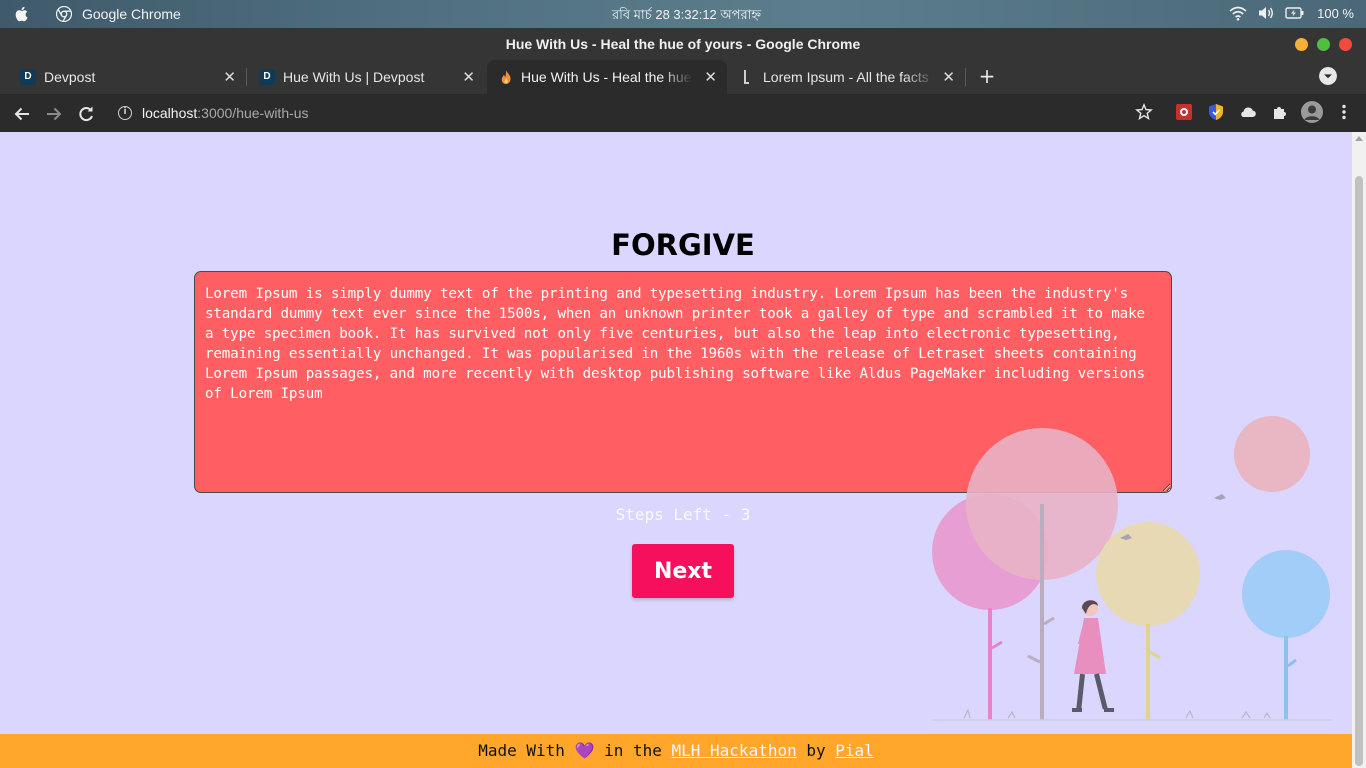 The image size is (1366, 768). I want to click on next-button: Next, so click(683, 571).